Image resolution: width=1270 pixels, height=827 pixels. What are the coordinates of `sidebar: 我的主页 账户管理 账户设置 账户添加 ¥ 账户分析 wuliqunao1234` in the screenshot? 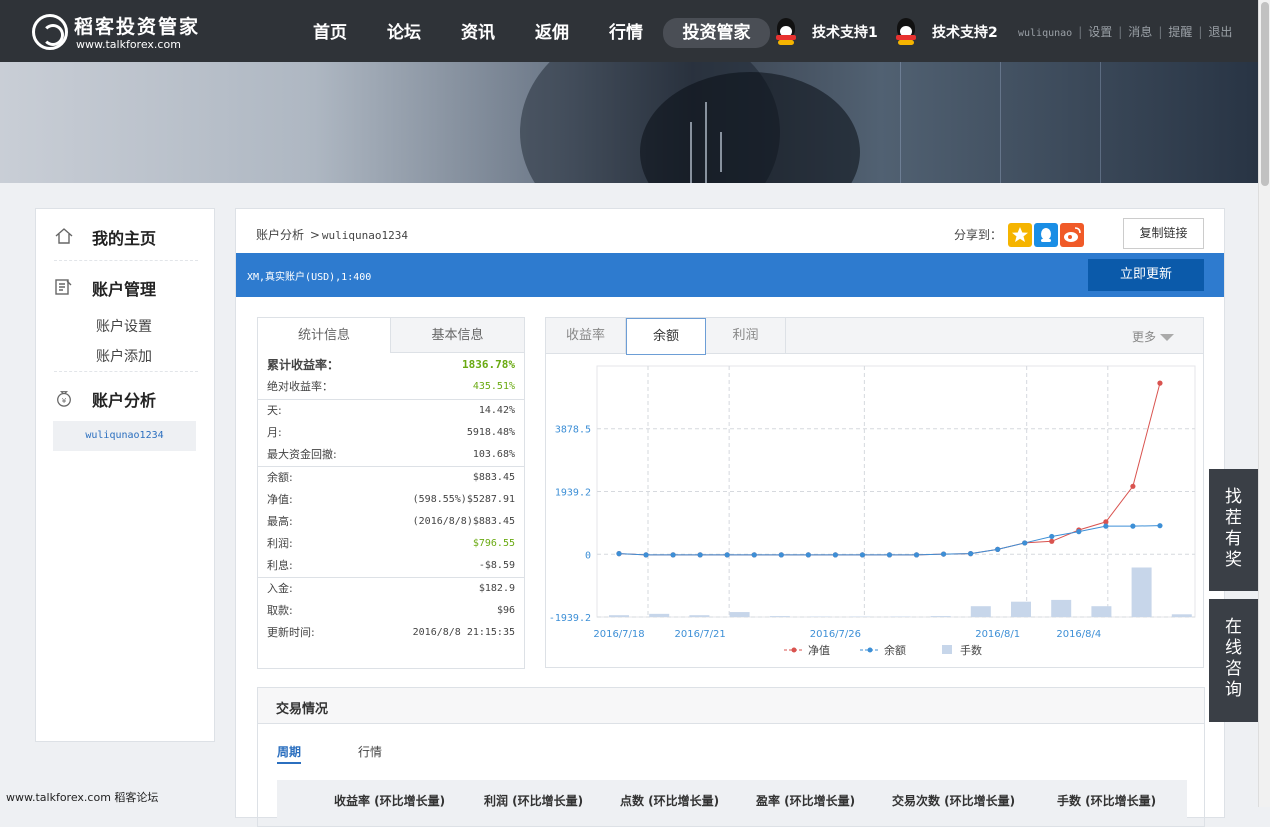 It's located at (125, 475).